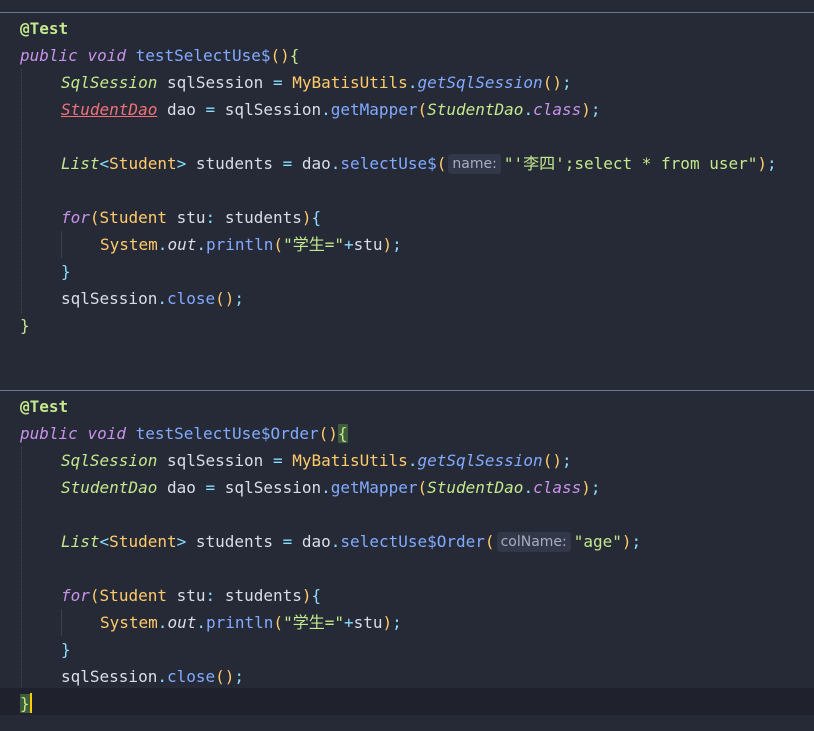  What do you see at coordinates (104, 163) in the screenshot?
I see `angle-bracket: <` at bounding box center [104, 163].